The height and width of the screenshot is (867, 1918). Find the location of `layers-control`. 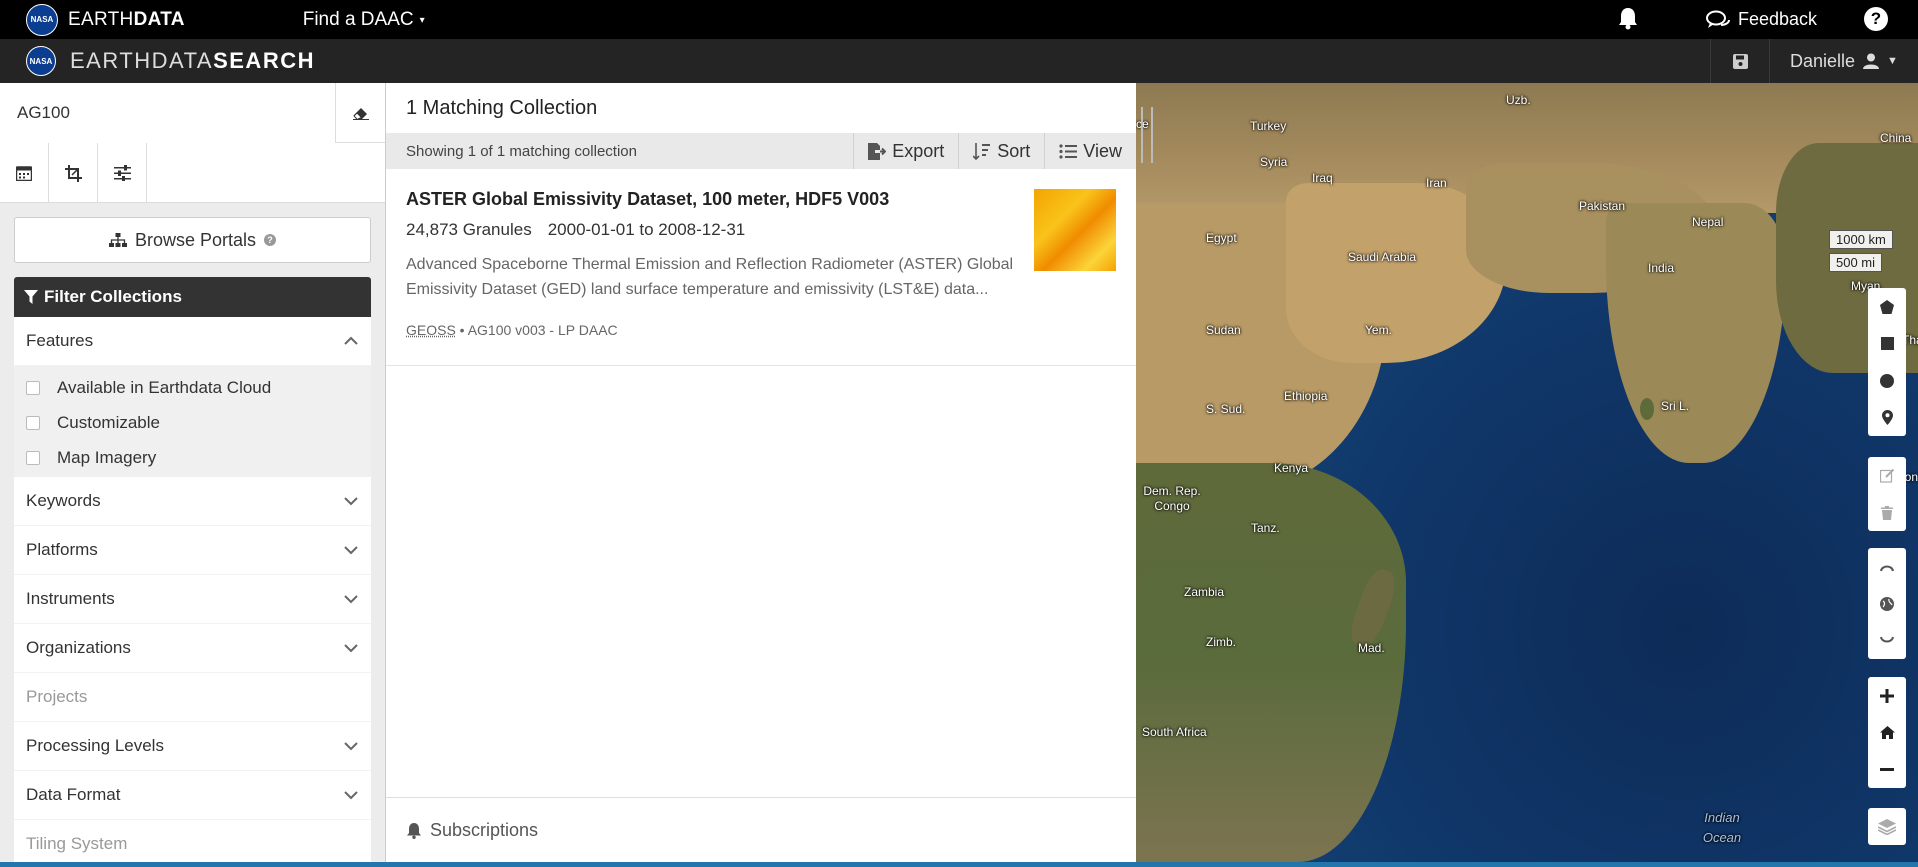

layers-control is located at coordinates (1887, 826).